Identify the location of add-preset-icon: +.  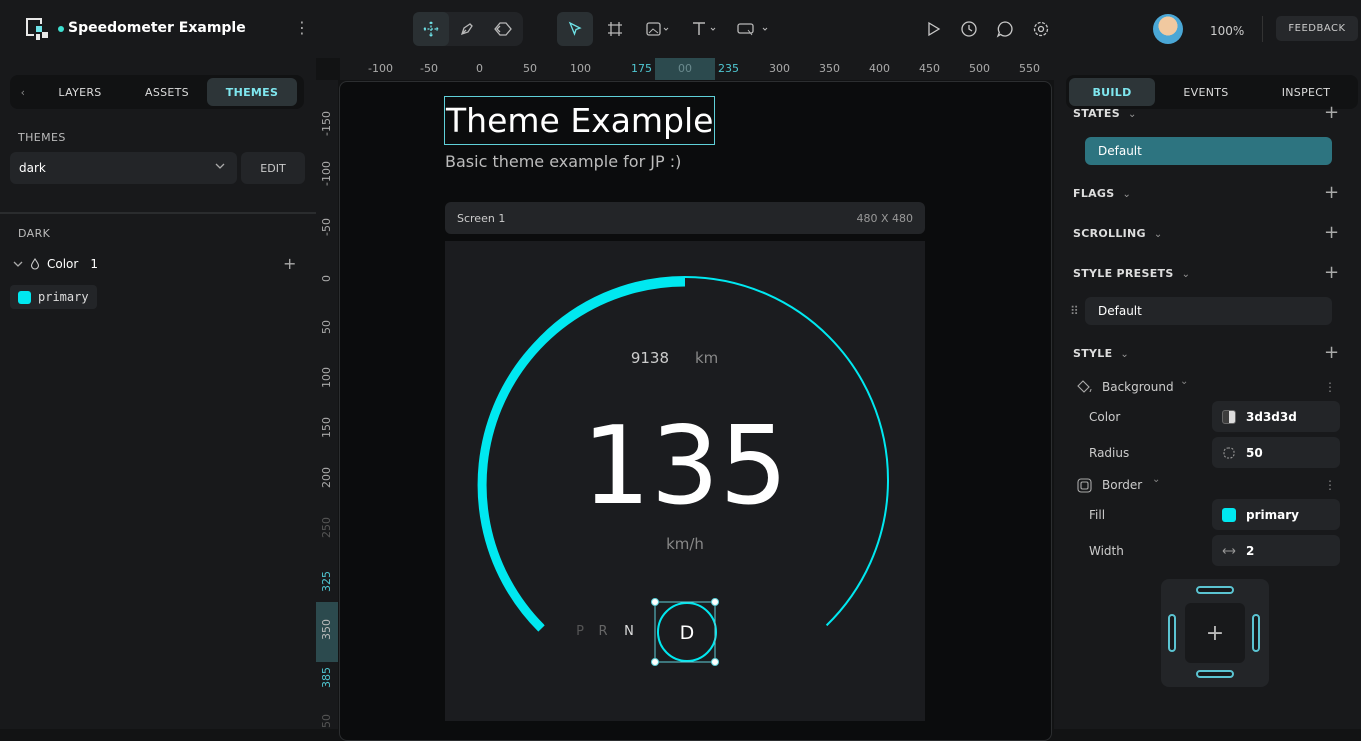
(1331, 272).